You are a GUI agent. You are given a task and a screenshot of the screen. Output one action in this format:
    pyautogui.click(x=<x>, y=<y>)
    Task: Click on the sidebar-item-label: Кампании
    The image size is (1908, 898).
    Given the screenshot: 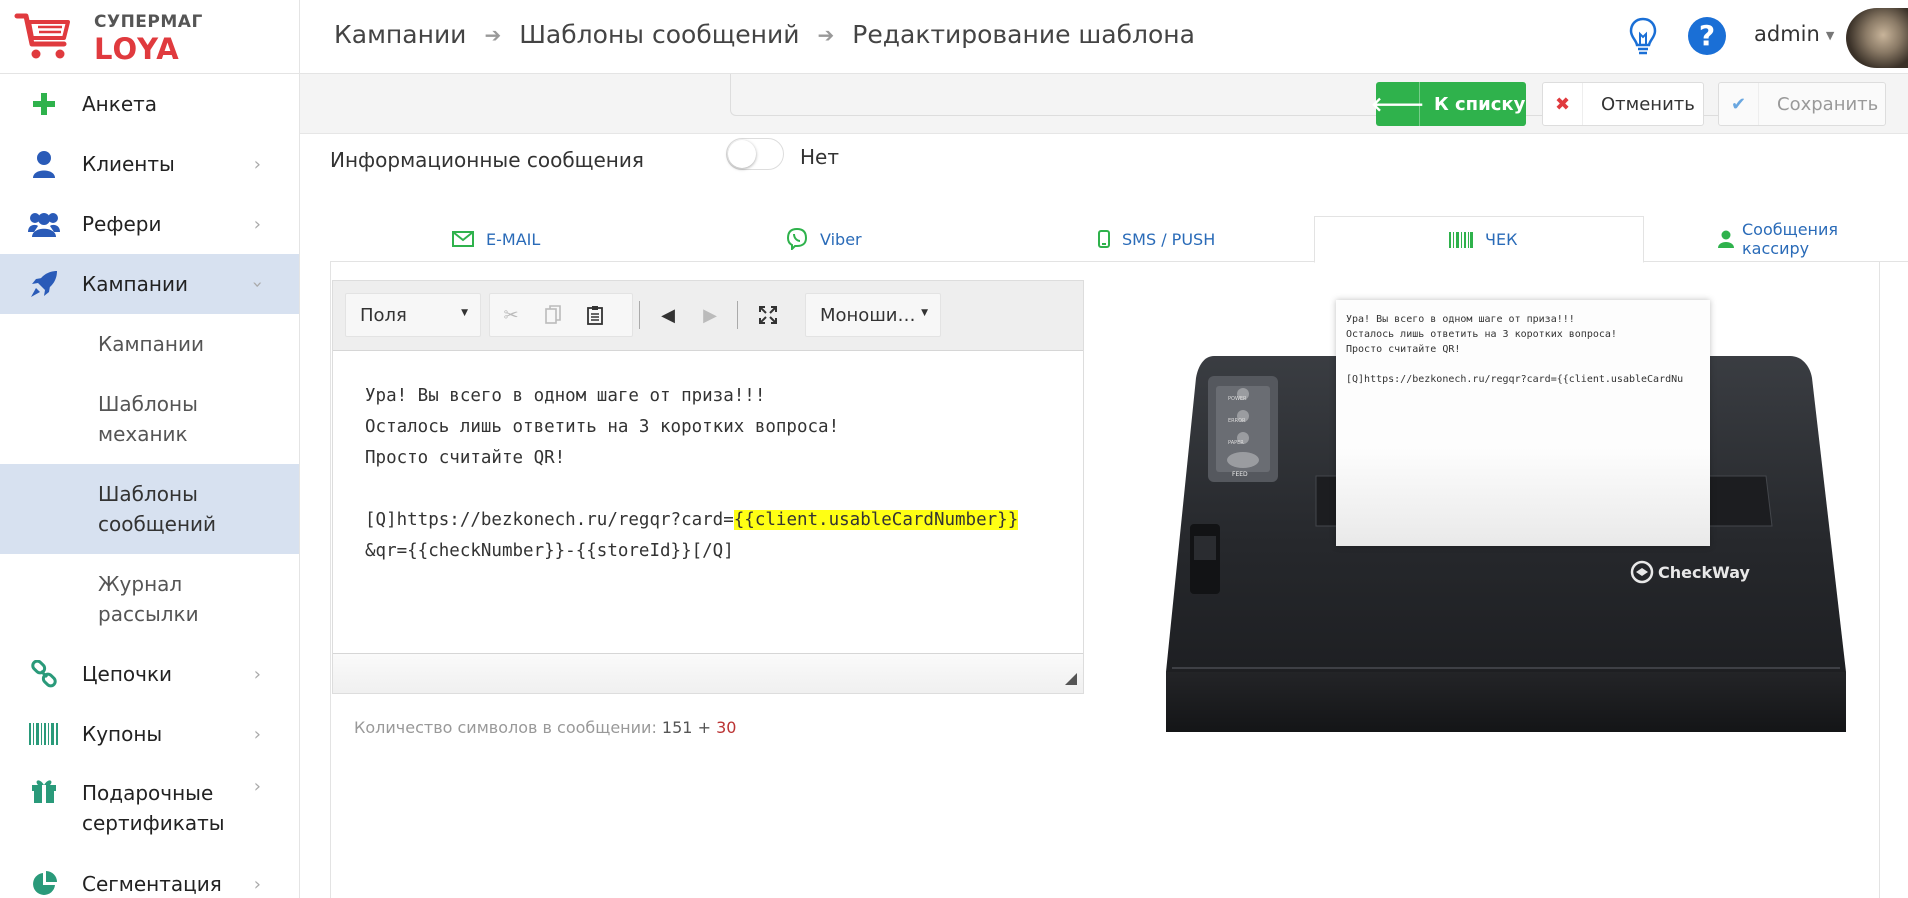 What is the action you would take?
    pyautogui.click(x=135, y=284)
    